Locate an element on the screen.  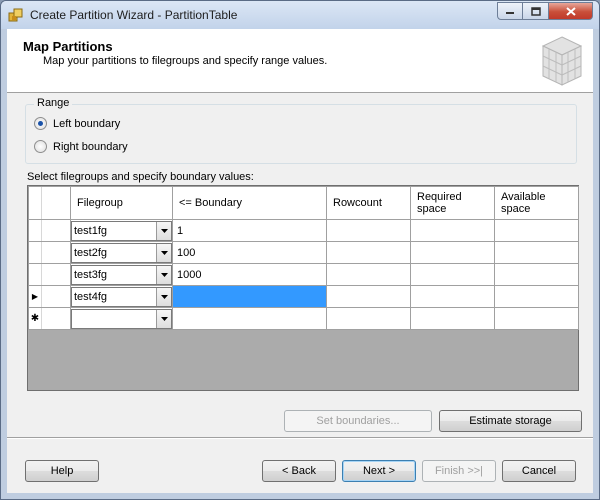
table-row: test2fg 100 is located at coordinates (303, 252).